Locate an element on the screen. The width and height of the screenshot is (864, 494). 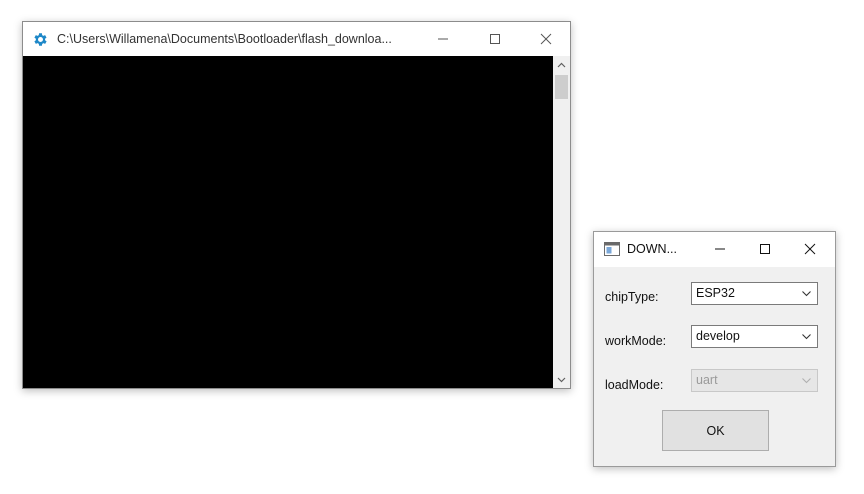
console-close-button is located at coordinates (546, 39).